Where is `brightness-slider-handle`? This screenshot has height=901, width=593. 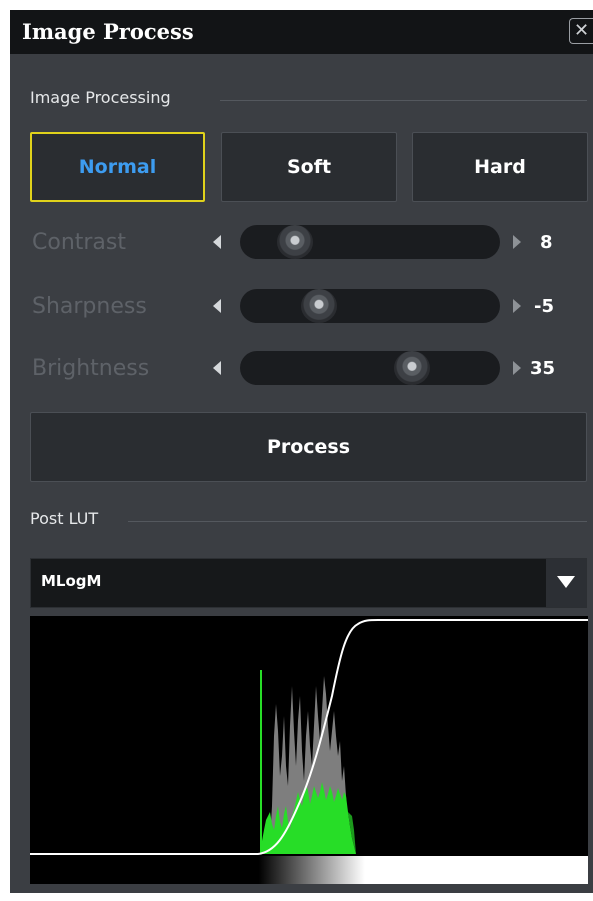 brightness-slider-handle is located at coordinates (411, 368).